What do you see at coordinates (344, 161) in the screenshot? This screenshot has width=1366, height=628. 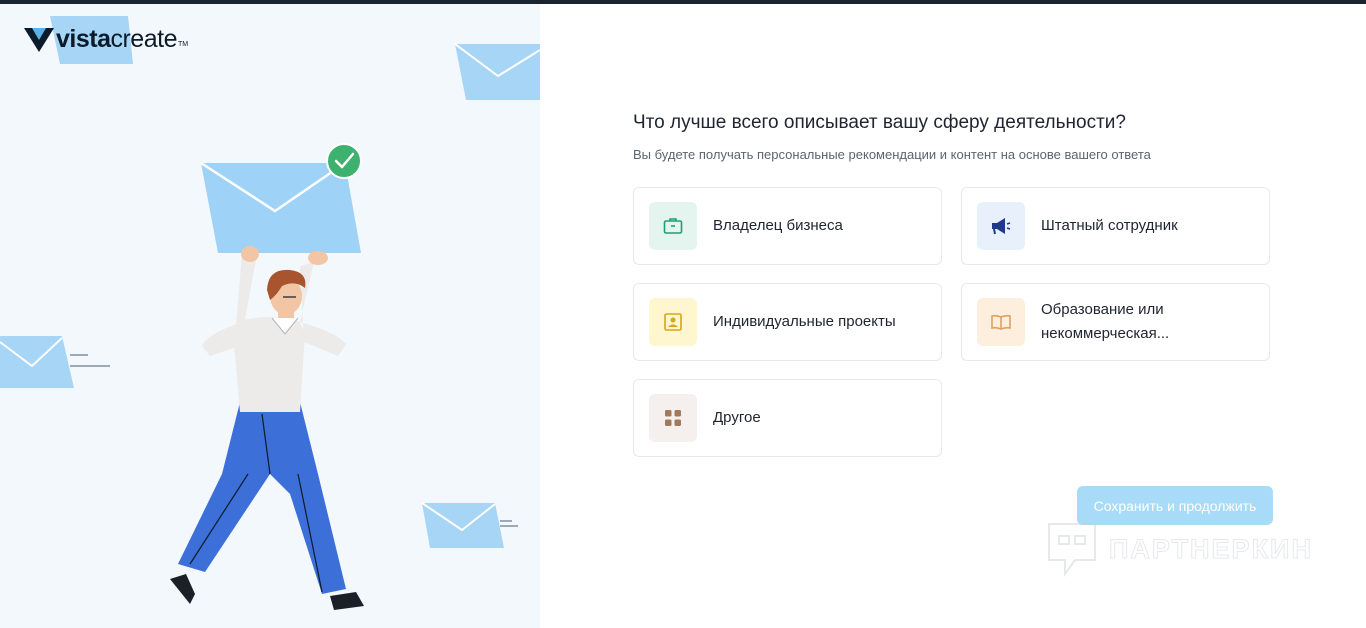 I see `check-icon` at bounding box center [344, 161].